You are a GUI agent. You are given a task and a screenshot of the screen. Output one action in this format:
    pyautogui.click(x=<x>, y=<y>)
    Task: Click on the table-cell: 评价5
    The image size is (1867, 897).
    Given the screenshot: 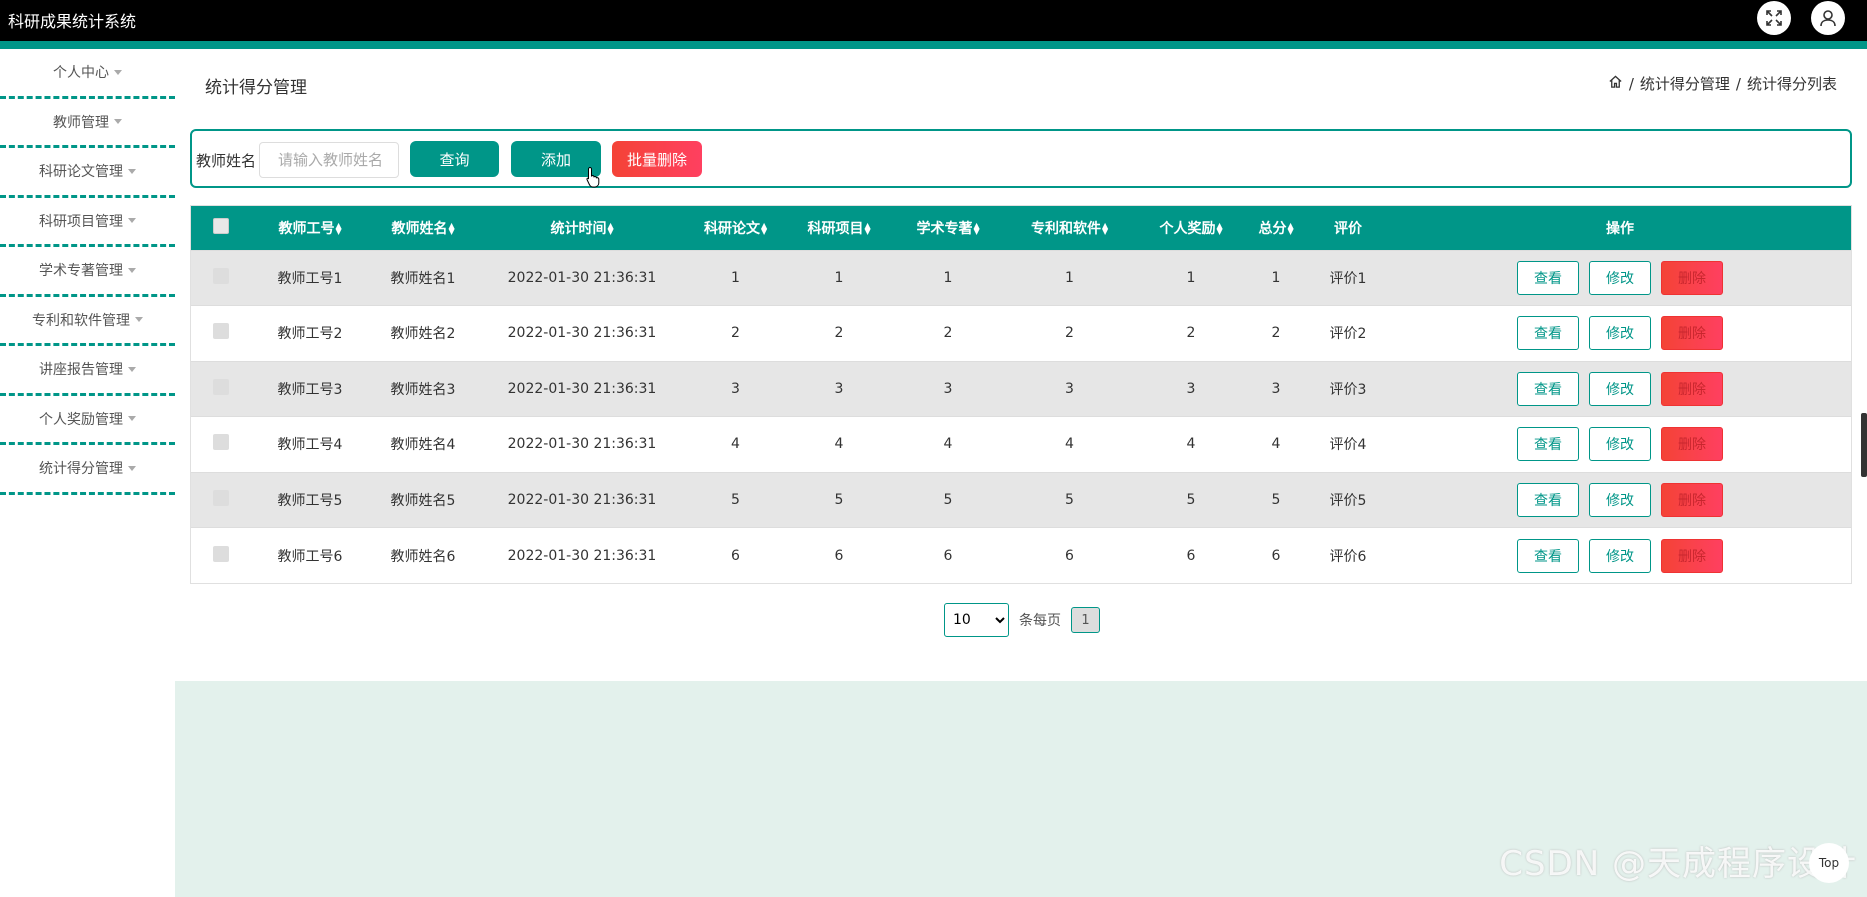 What is the action you would take?
    pyautogui.click(x=1348, y=500)
    